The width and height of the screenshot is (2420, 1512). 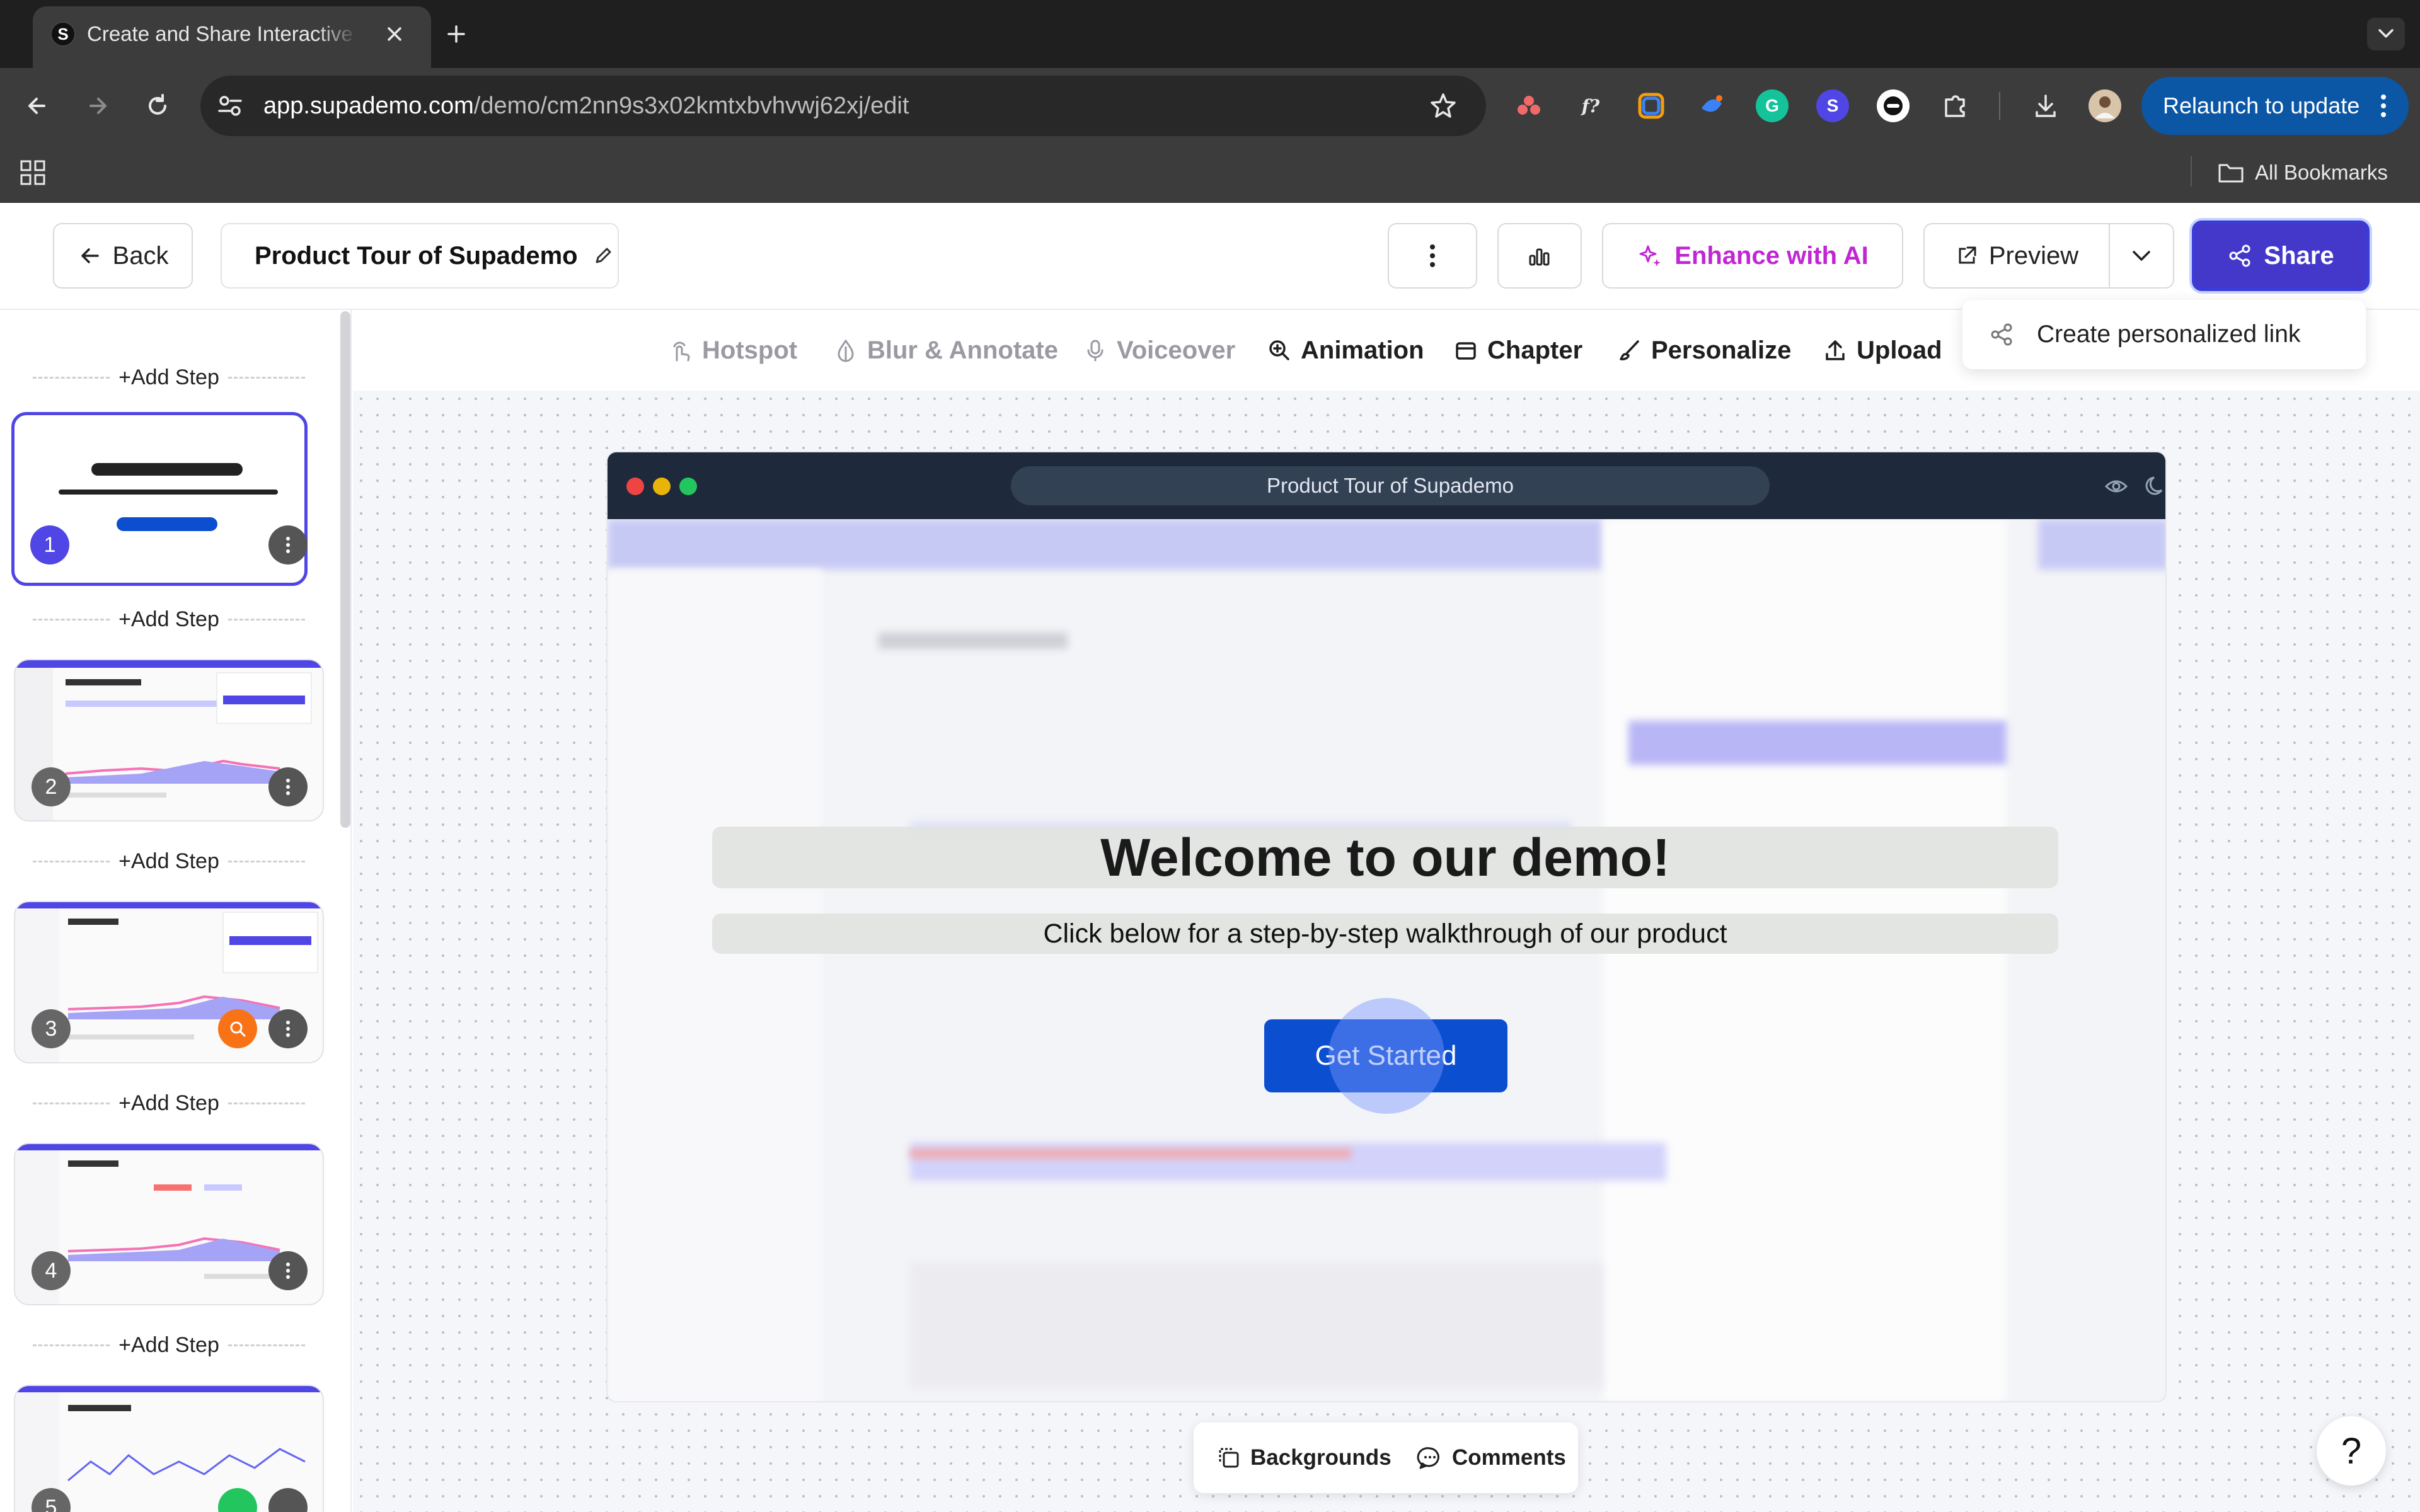 I want to click on voiceover-label: Voiceover, so click(x=1176, y=350).